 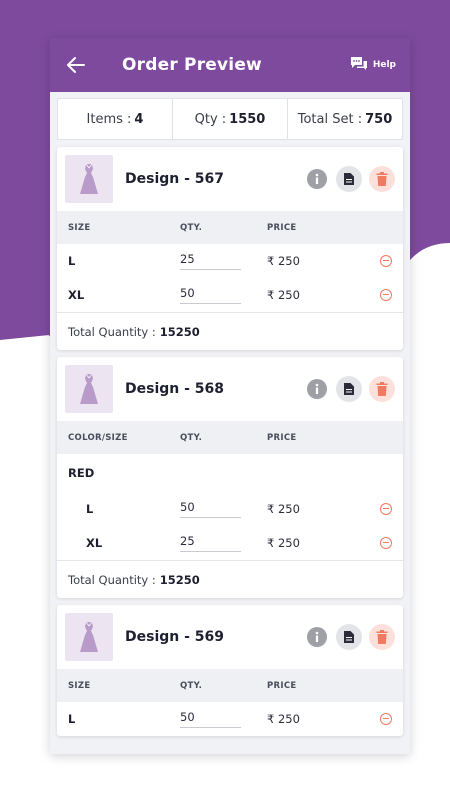 I want to click on design-name: Design - 567, so click(x=175, y=179).